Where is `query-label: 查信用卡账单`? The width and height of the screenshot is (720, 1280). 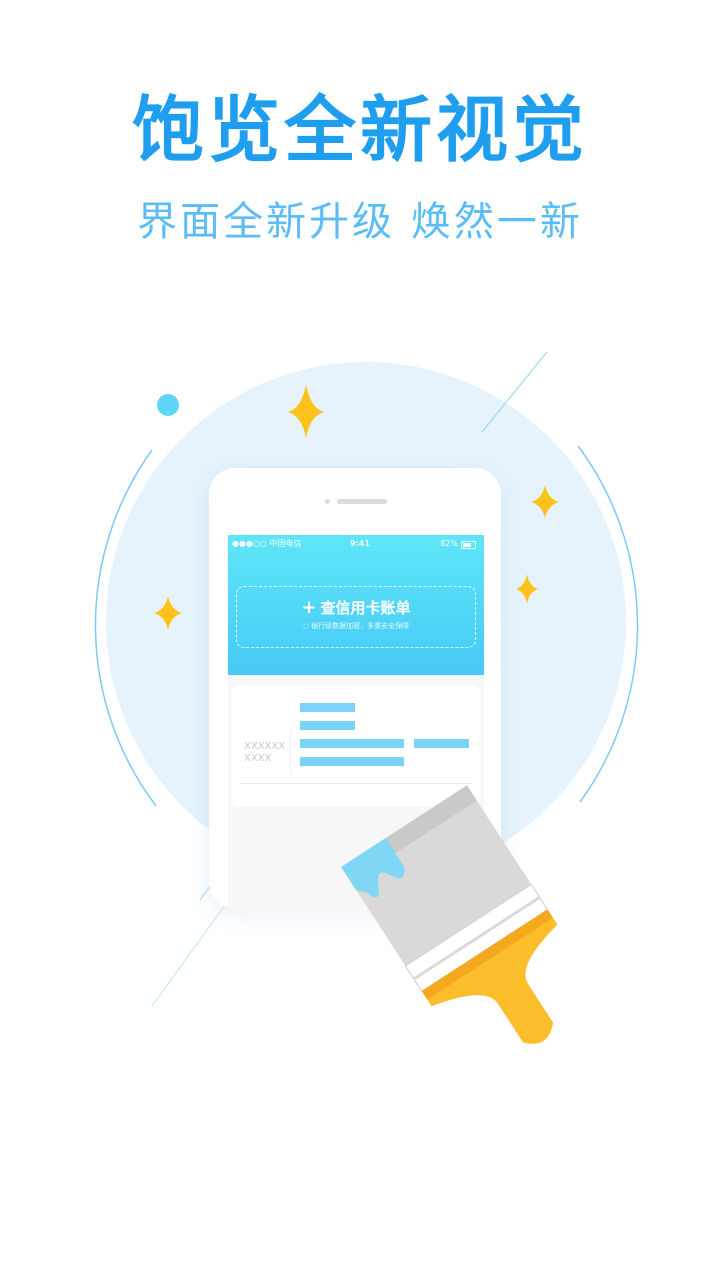 query-label: 查信用卡账单 is located at coordinates (365, 608).